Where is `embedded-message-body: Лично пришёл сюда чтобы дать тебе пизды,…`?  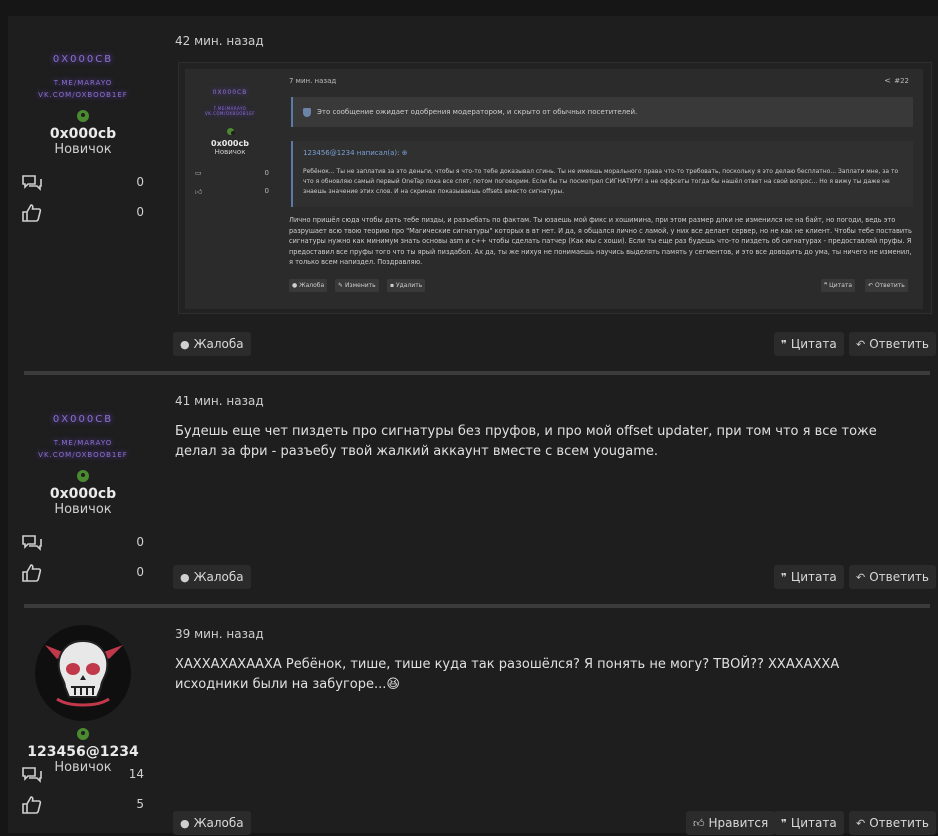 embedded-message-body: Лично пришёл сюда чтобы дать тебе пизды,… is located at coordinates (600, 241).